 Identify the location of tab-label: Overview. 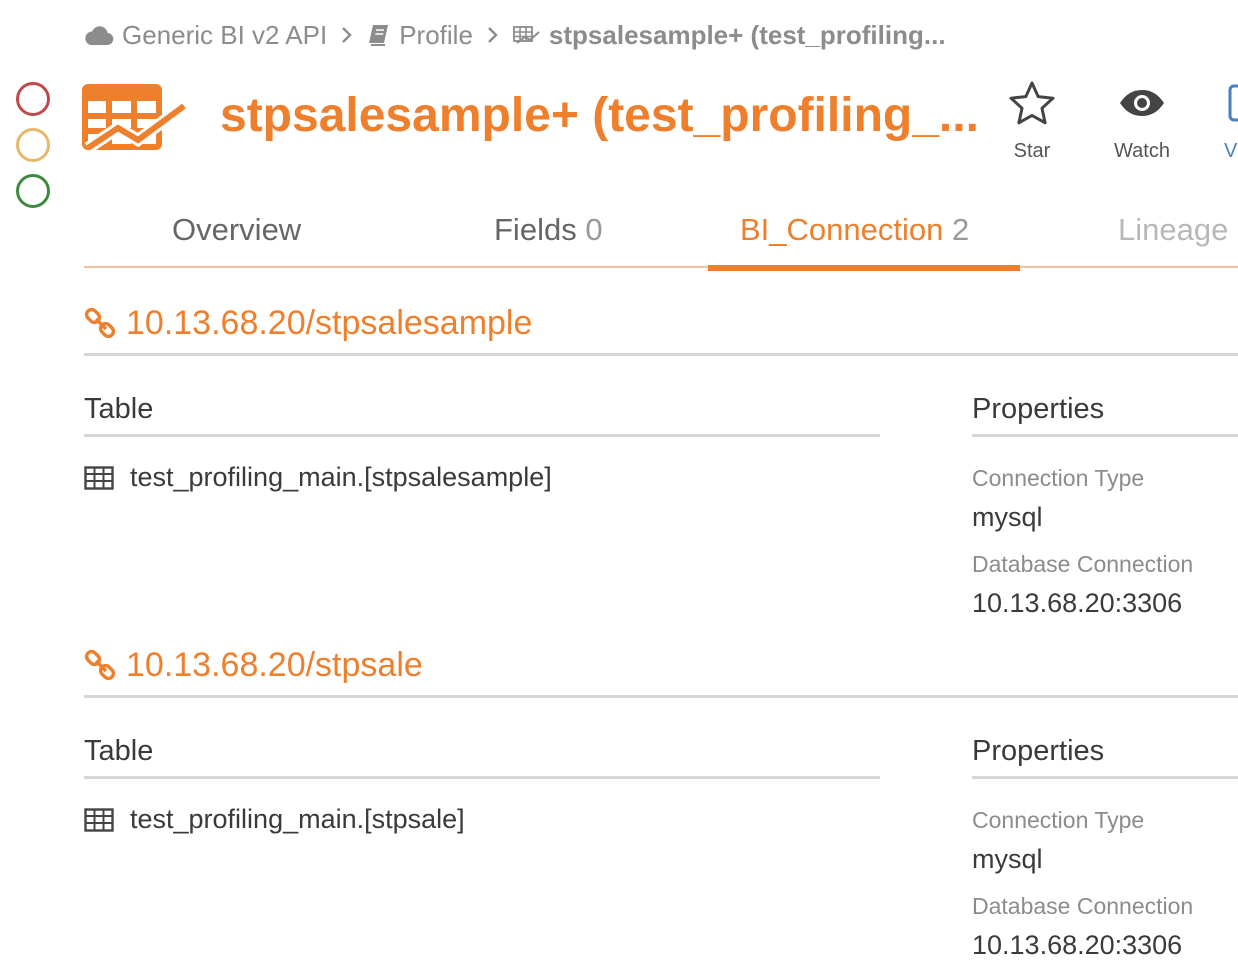
(237, 229).